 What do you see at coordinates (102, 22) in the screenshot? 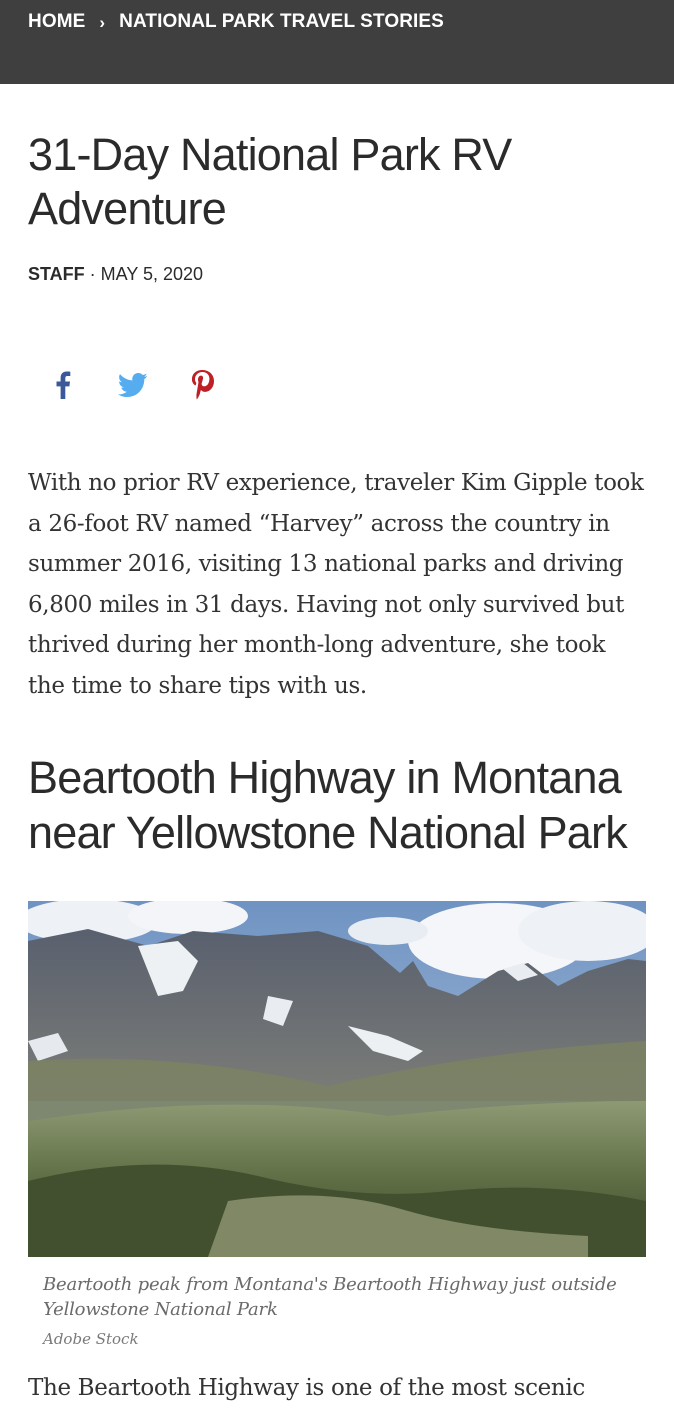
I see `chevron-right-icon: ›` at bounding box center [102, 22].